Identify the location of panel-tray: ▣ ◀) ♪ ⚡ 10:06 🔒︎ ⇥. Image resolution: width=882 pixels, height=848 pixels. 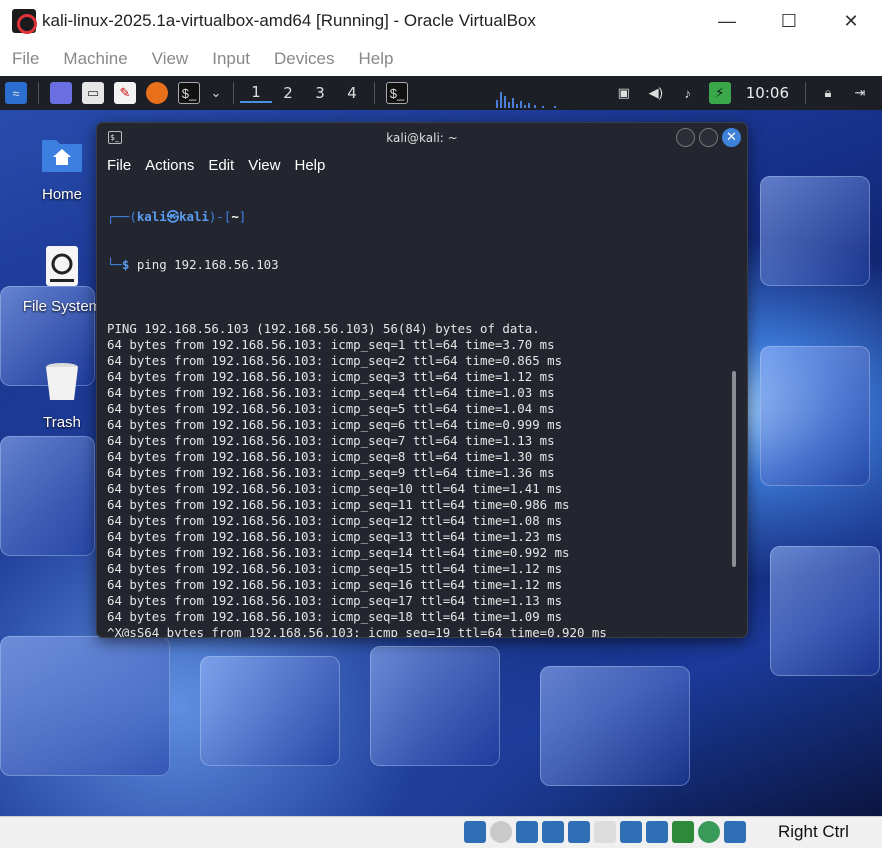
(742, 93).